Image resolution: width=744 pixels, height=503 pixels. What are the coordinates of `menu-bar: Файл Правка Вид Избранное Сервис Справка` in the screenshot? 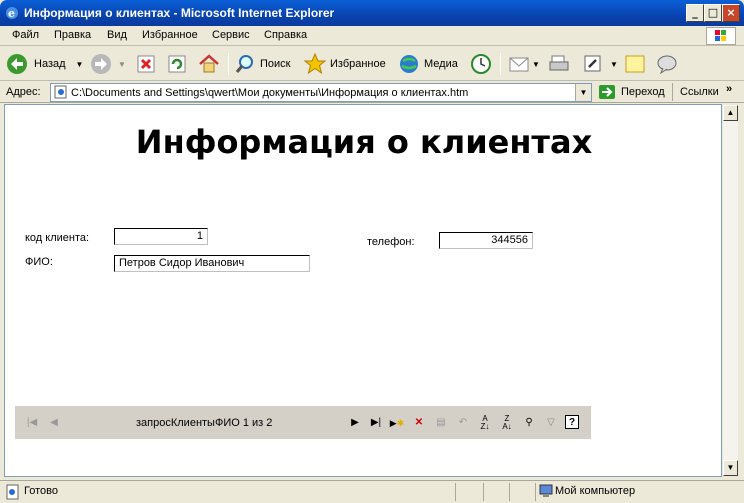 It's located at (372, 36).